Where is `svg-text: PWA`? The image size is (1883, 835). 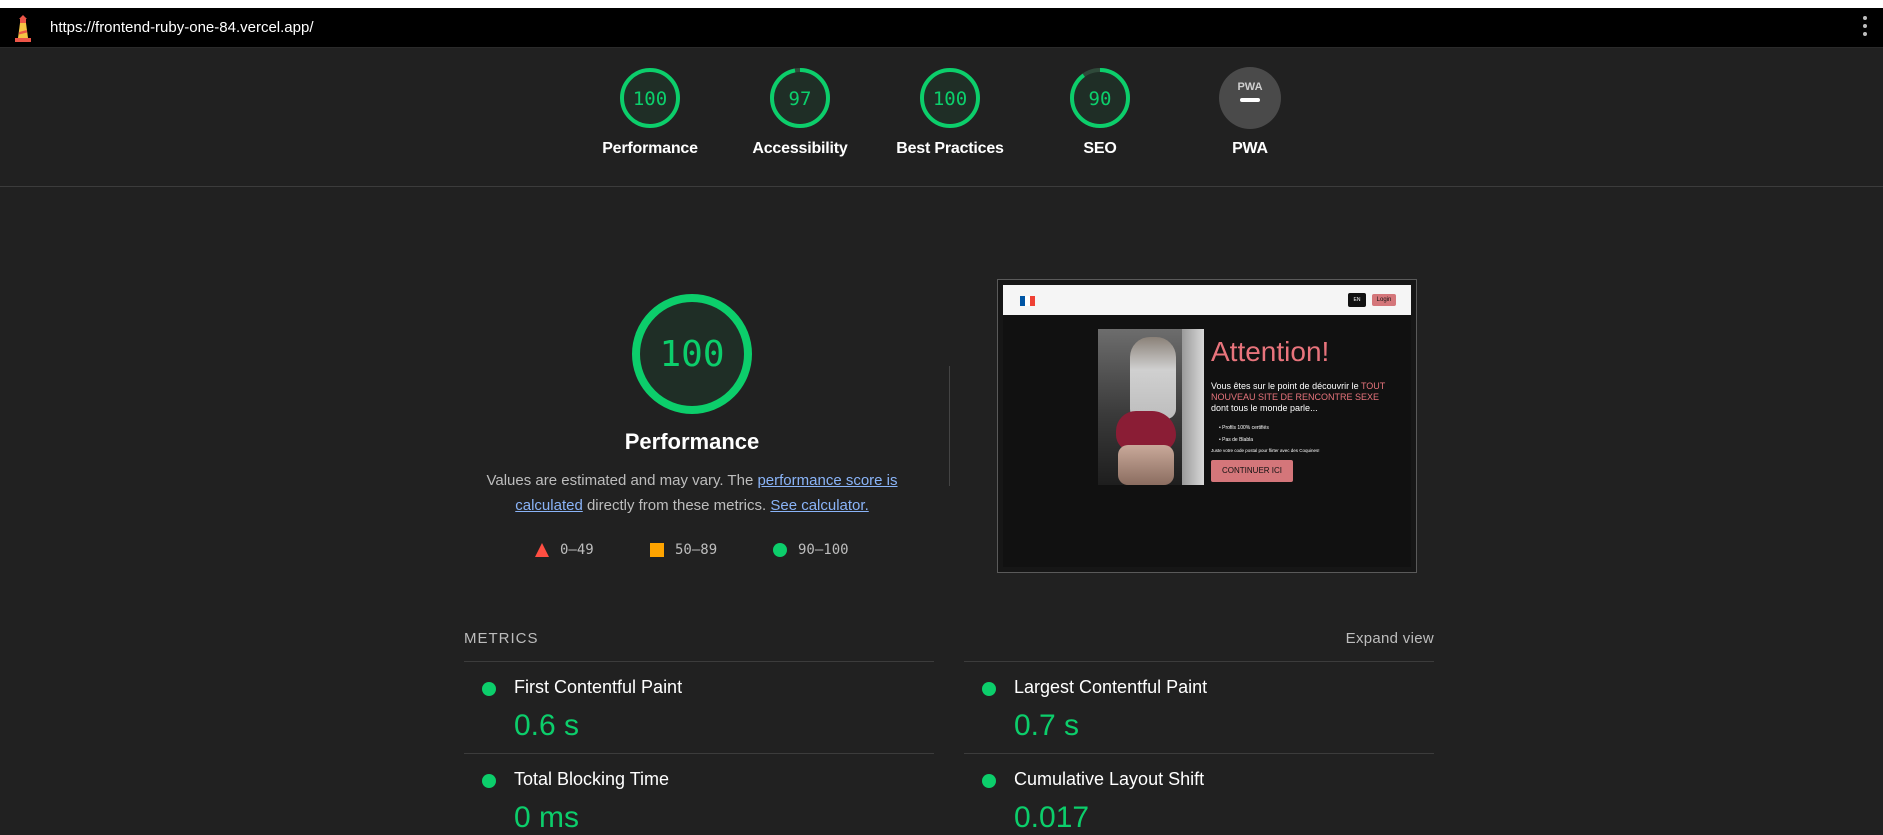 svg-text: PWA is located at coordinates (1249, 87).